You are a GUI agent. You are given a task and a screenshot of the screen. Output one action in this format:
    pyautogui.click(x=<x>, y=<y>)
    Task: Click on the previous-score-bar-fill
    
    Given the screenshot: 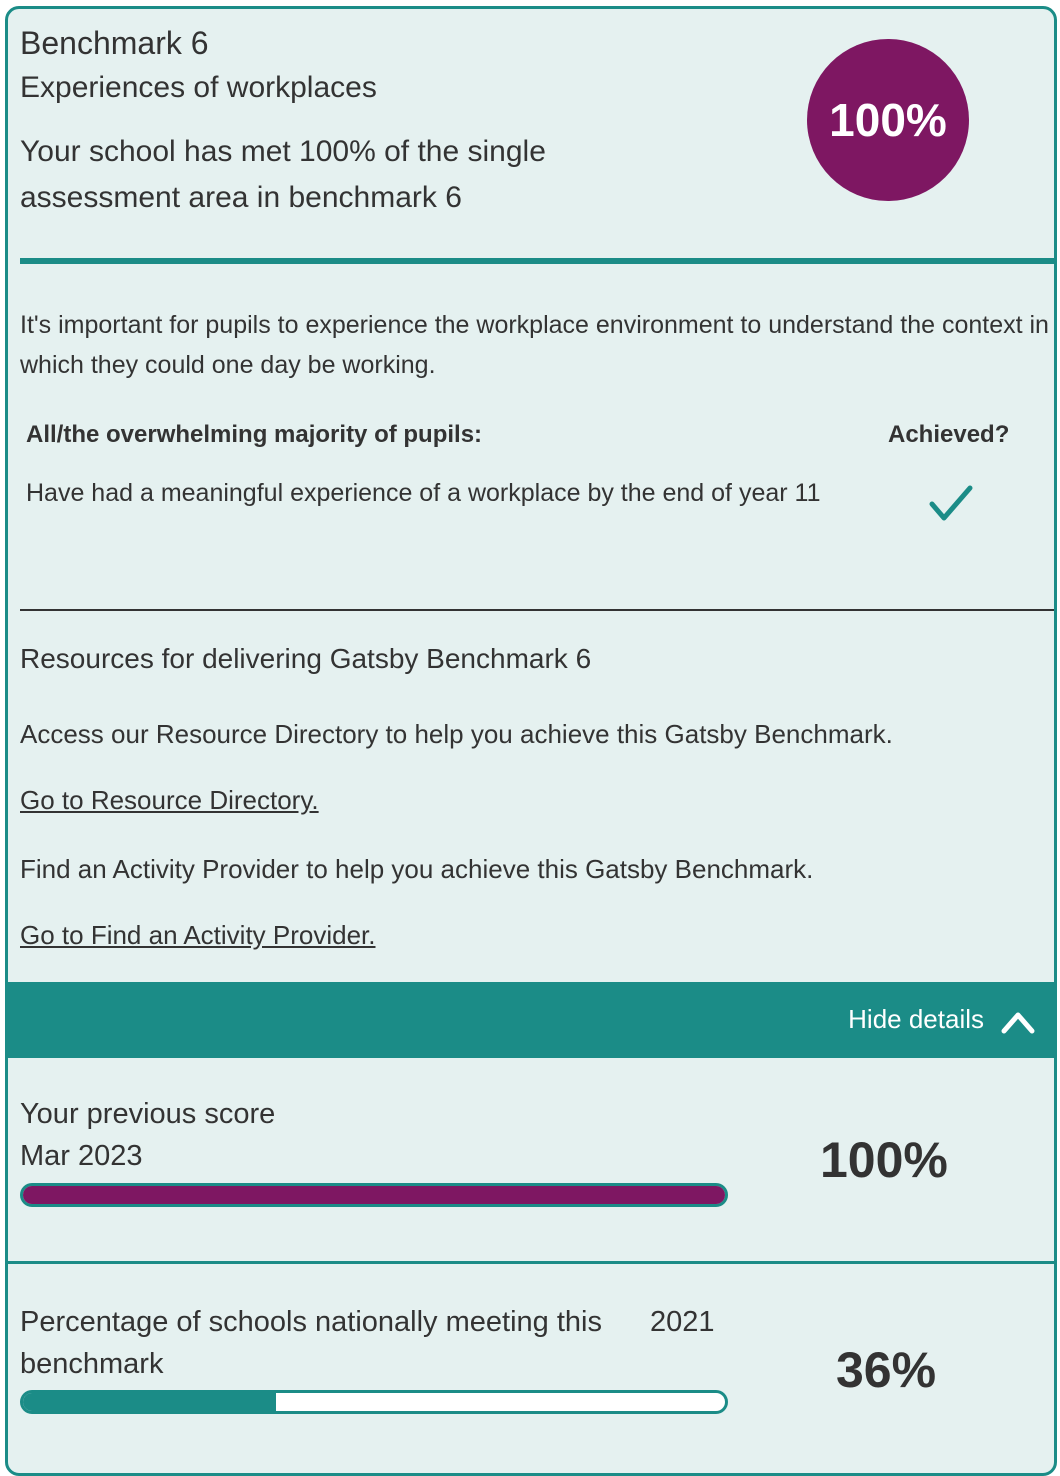 What is the action you would take?
    pyautogui.click(x=374, y=1195)
    